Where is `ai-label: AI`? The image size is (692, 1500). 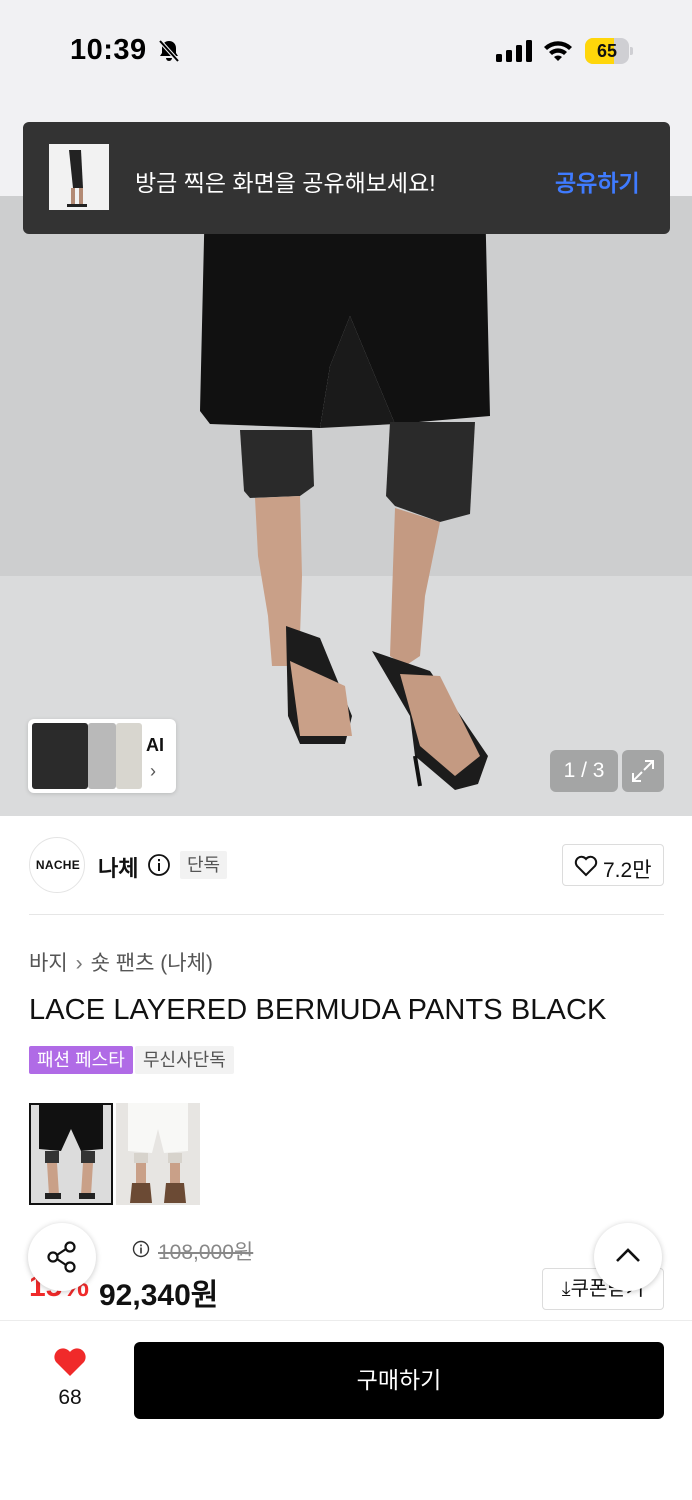
ai-label: AI is located at coordinates (155, 745).